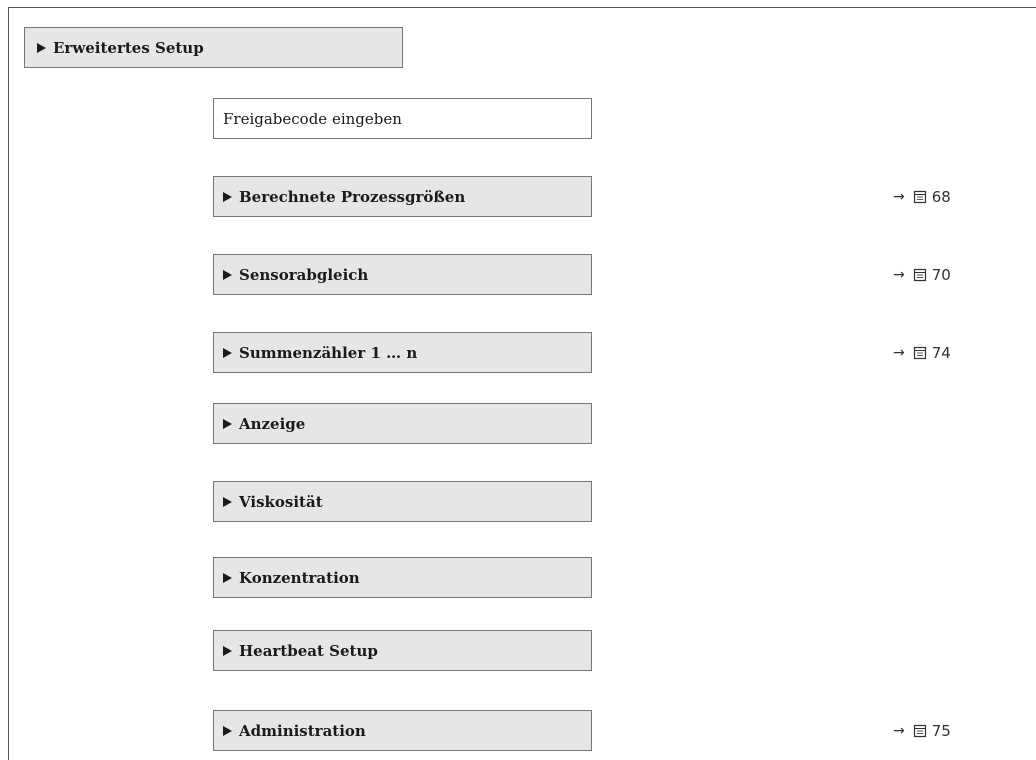 The width and height of the screenshot is (1036, 760). I want to click on submenu-label: Anzeige, so click(272, 423).